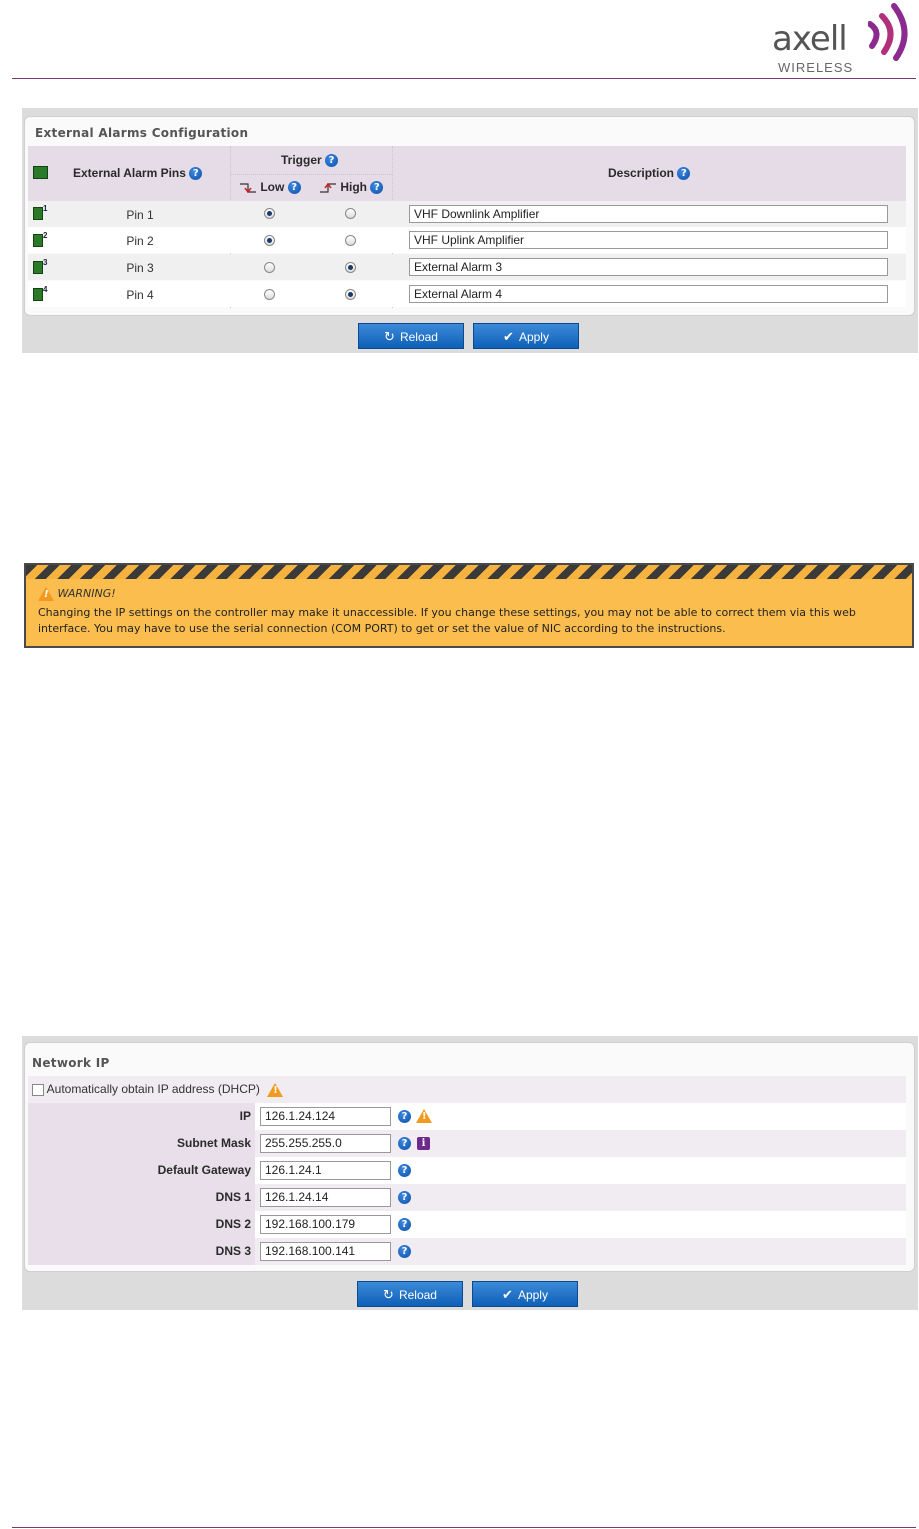 This screenshot has height=1529, width=919. What do you see at coordinates (423, 1143) in the screenshot?
I see `info-icon: i` at bounding box center [423, 1143].